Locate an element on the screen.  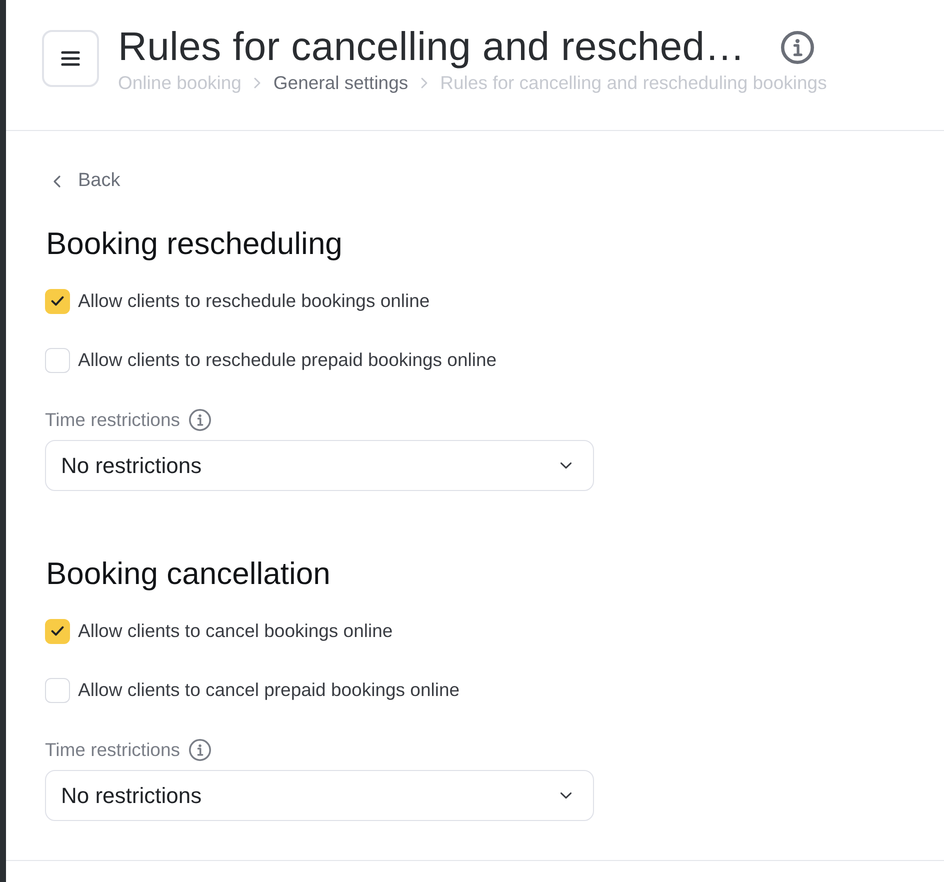
back-link: Back is located at coordinates (82, 181).